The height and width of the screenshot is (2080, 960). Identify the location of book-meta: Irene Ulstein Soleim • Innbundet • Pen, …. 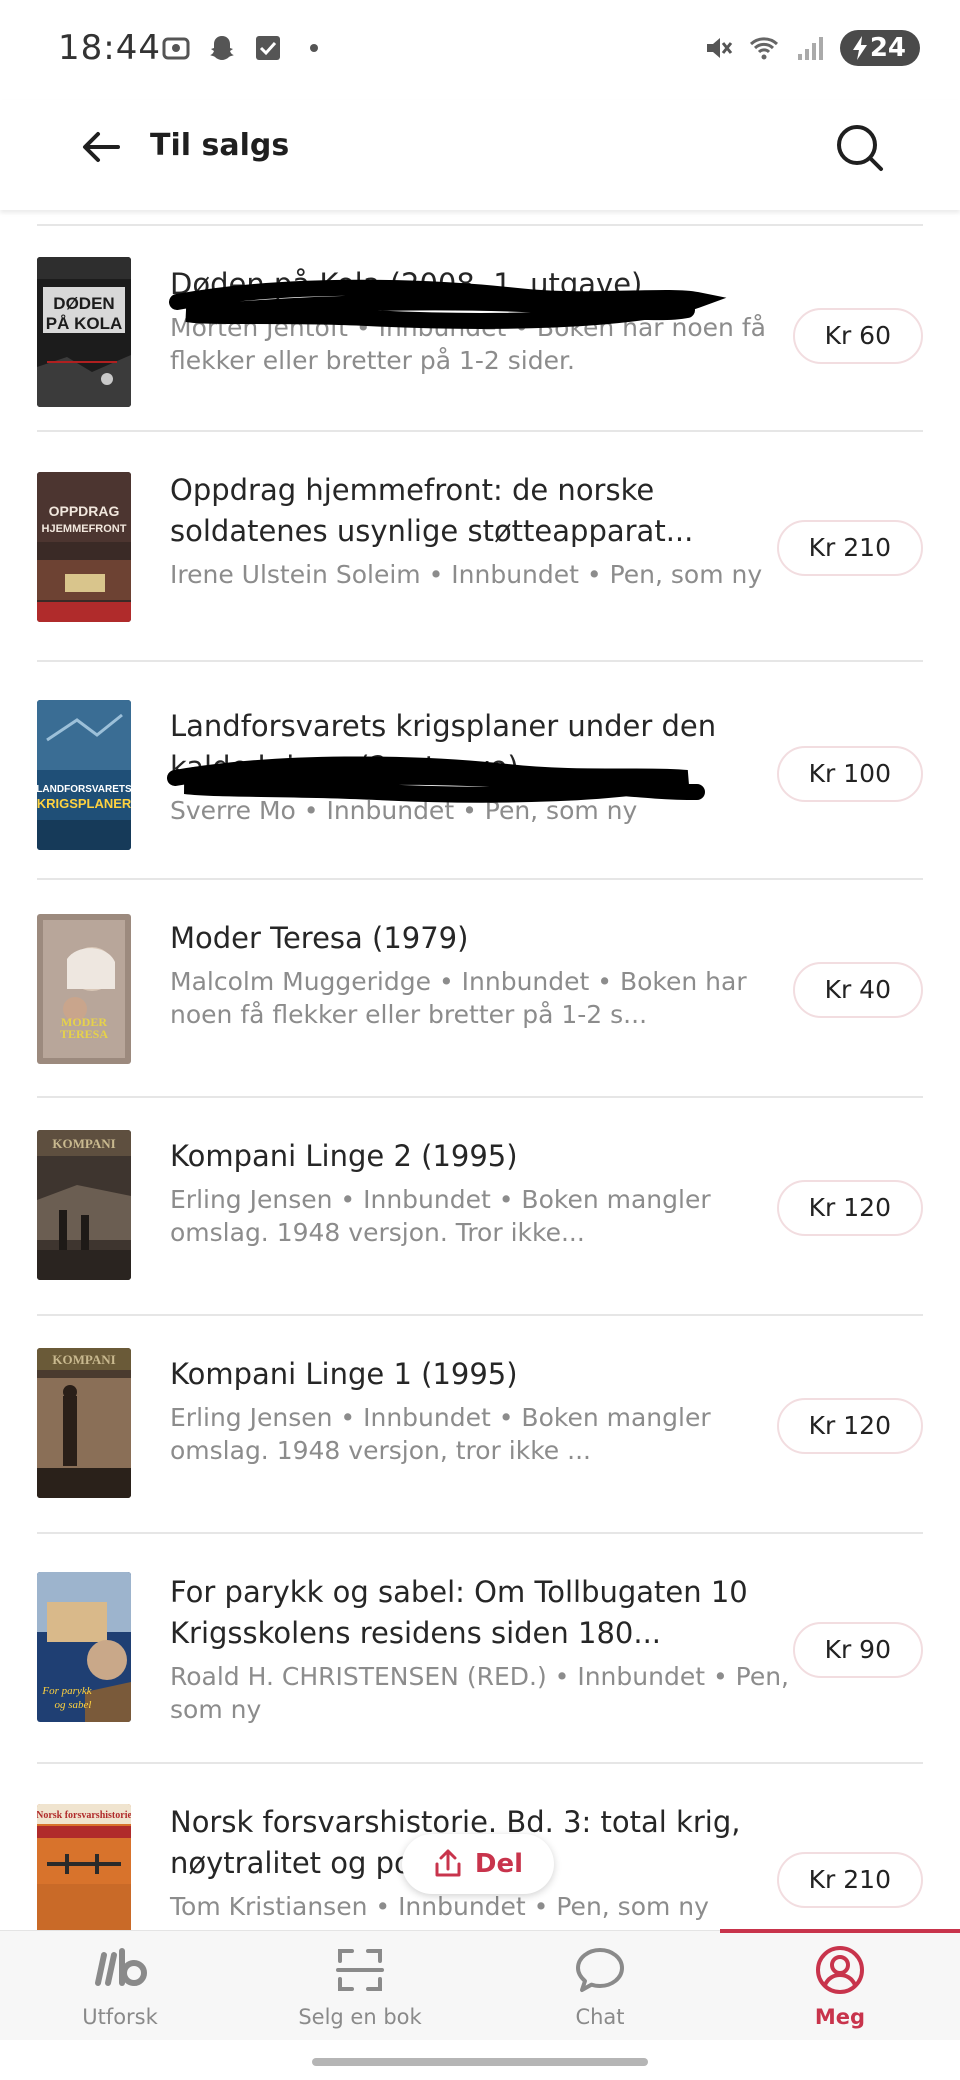
(466, 574).